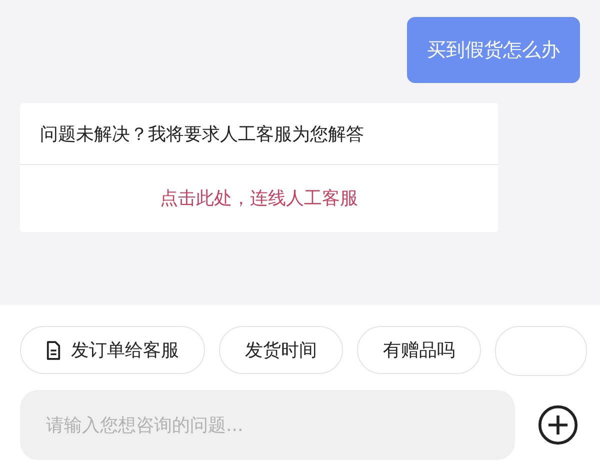  What do you see at coordinates (259, 199) in the screenshot?
I see `connect-agent-link: 点击此处，连线人工客服` at bounding box center [259, 199].